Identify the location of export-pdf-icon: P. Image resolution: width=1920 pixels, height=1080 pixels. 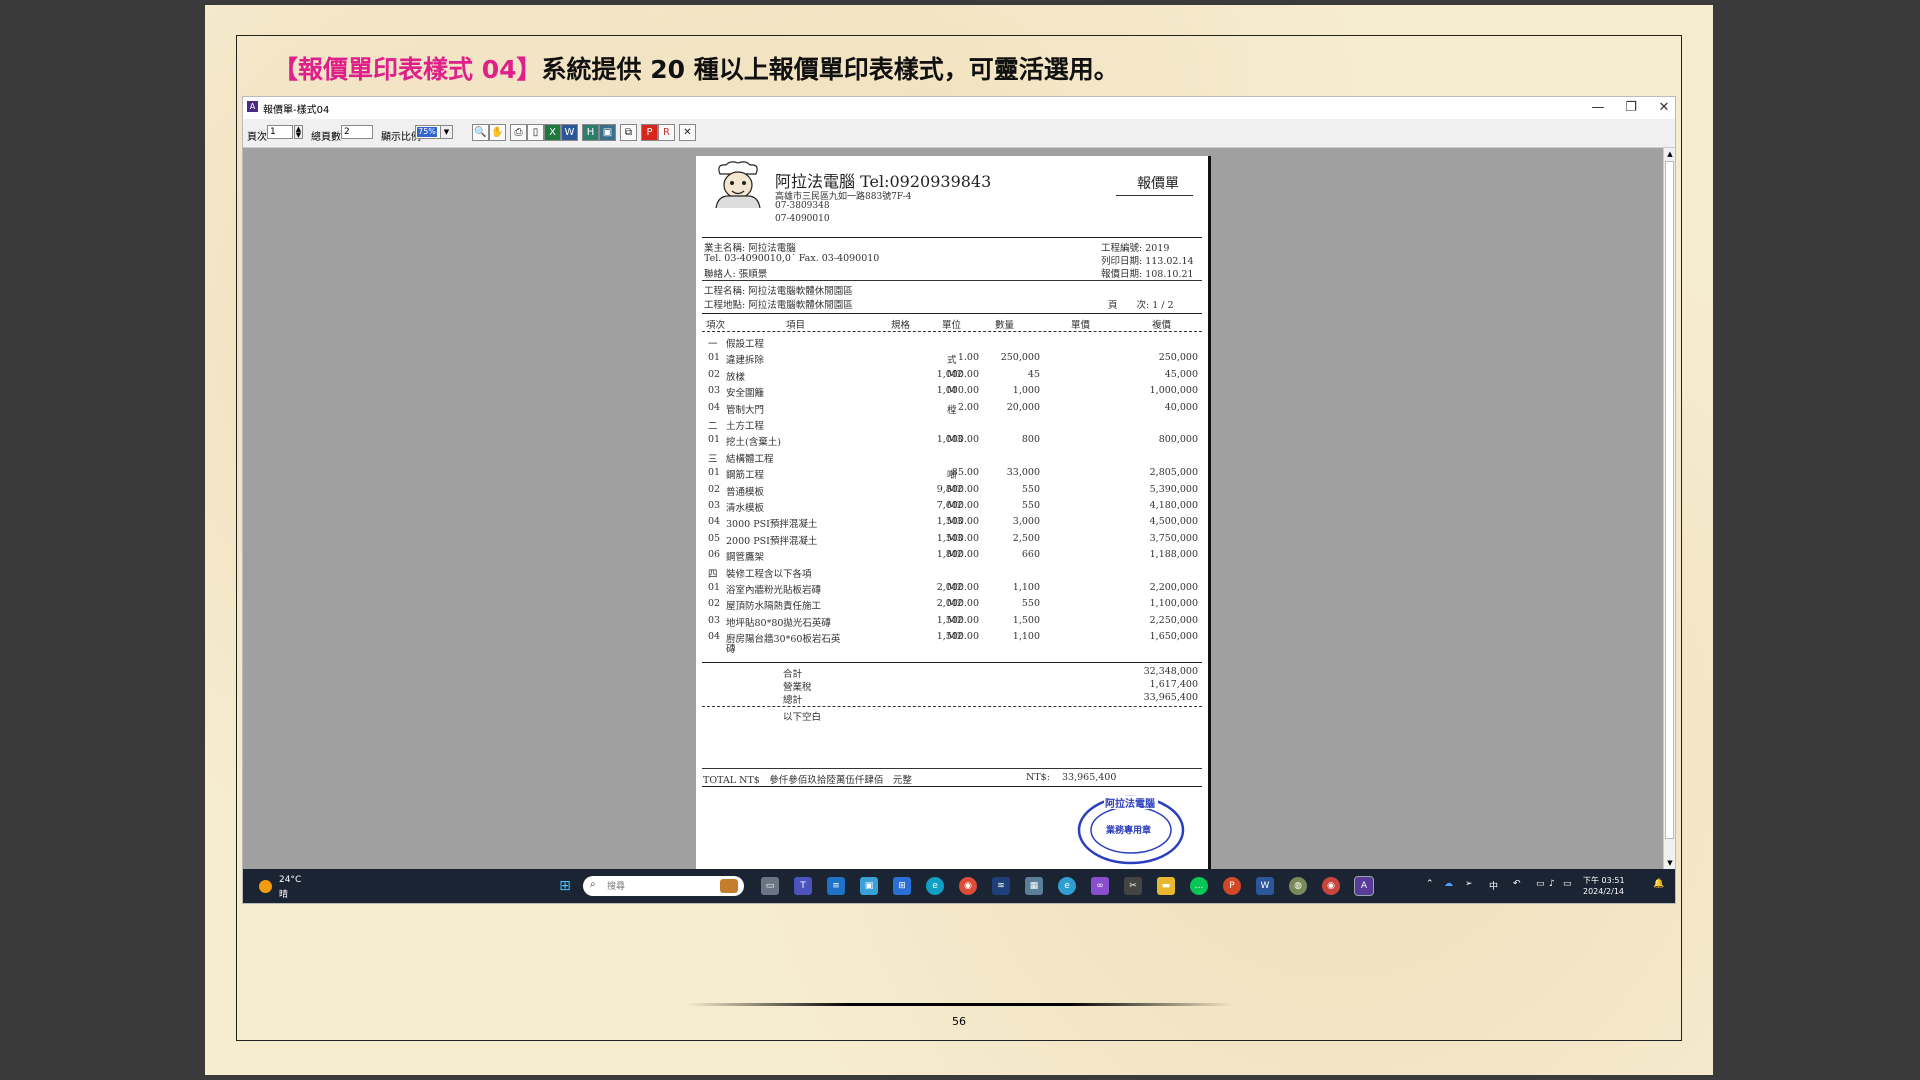
(649, 132).